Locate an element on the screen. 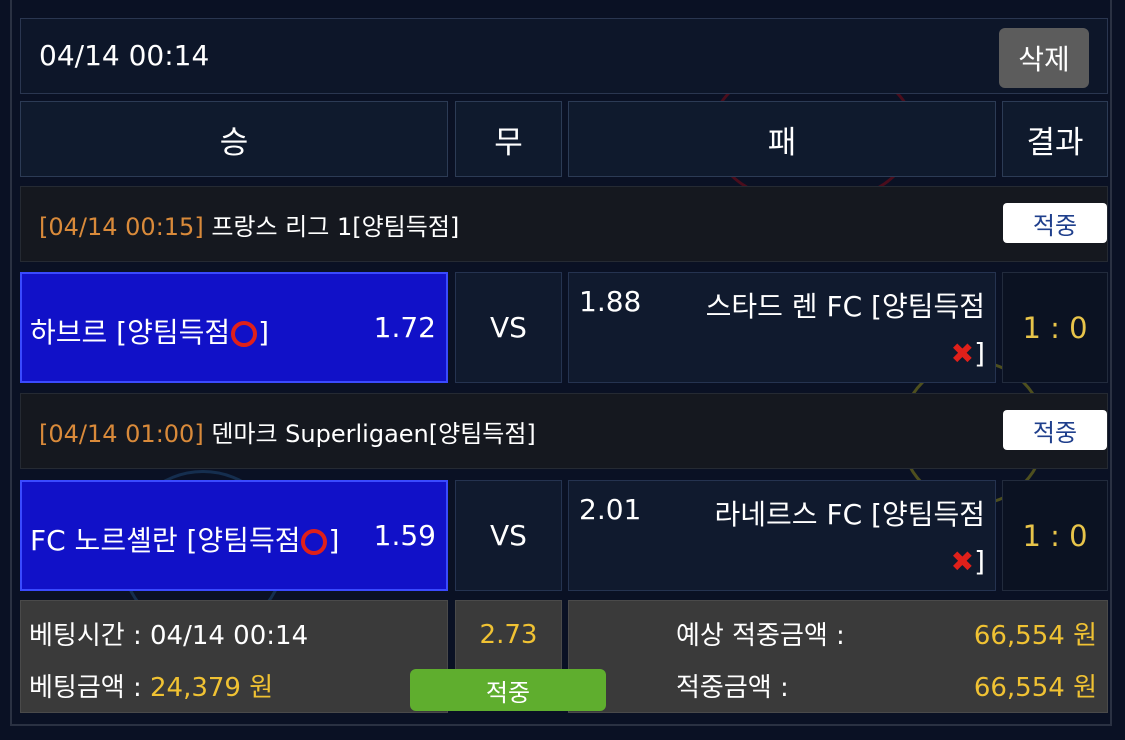  league-title: [04/14 01:00] 덴마크 Superligaen[양팀득점] is located at coordinates (287, 431).